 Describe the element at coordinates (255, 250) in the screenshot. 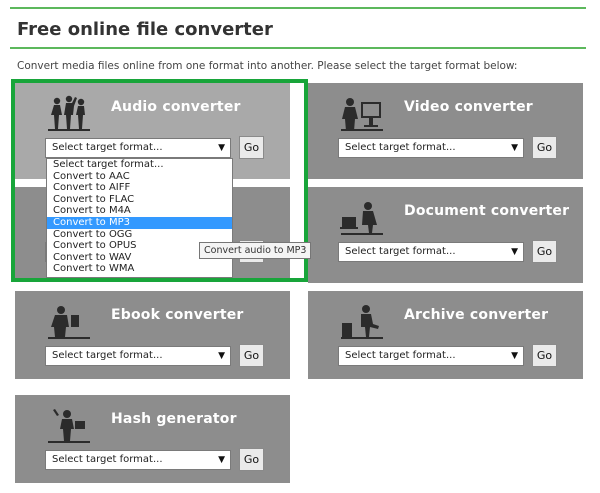

I see `tooltip: Convert audio to MP3` at that location.